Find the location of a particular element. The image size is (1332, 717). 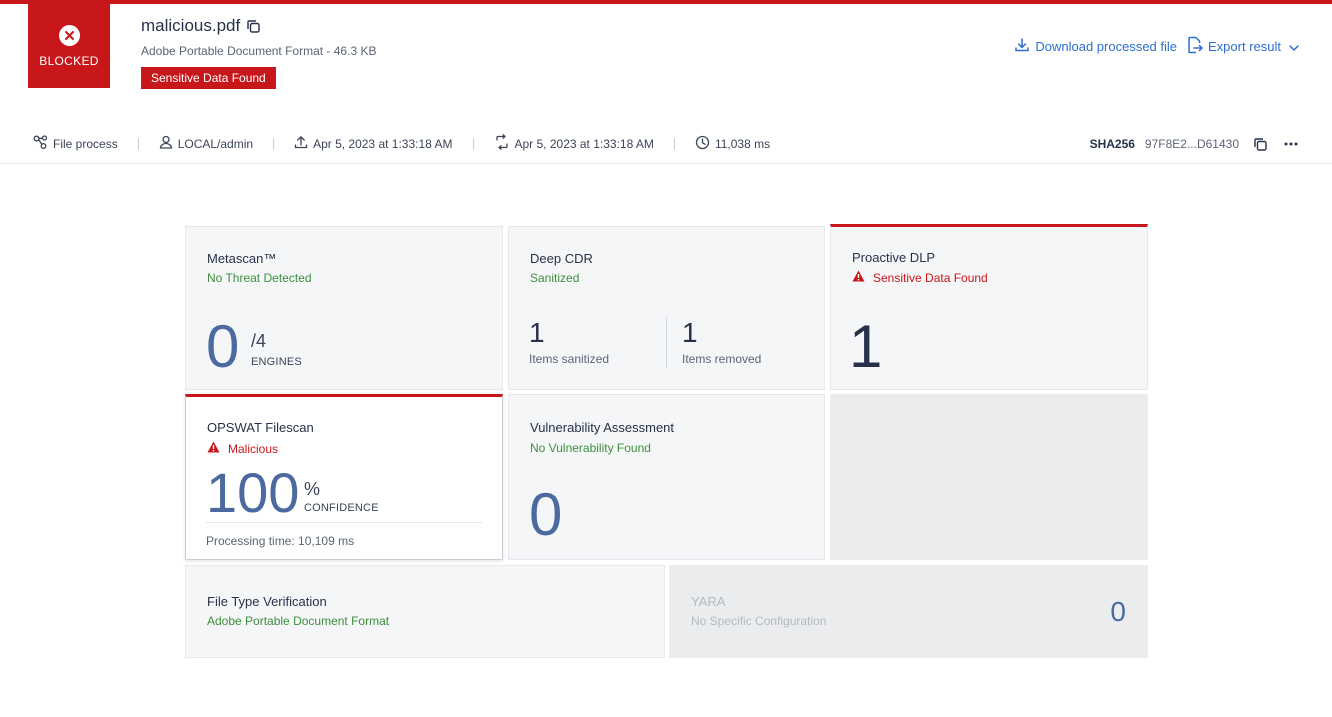

filescan-status: Malicious is located at coordinates (242, 448).